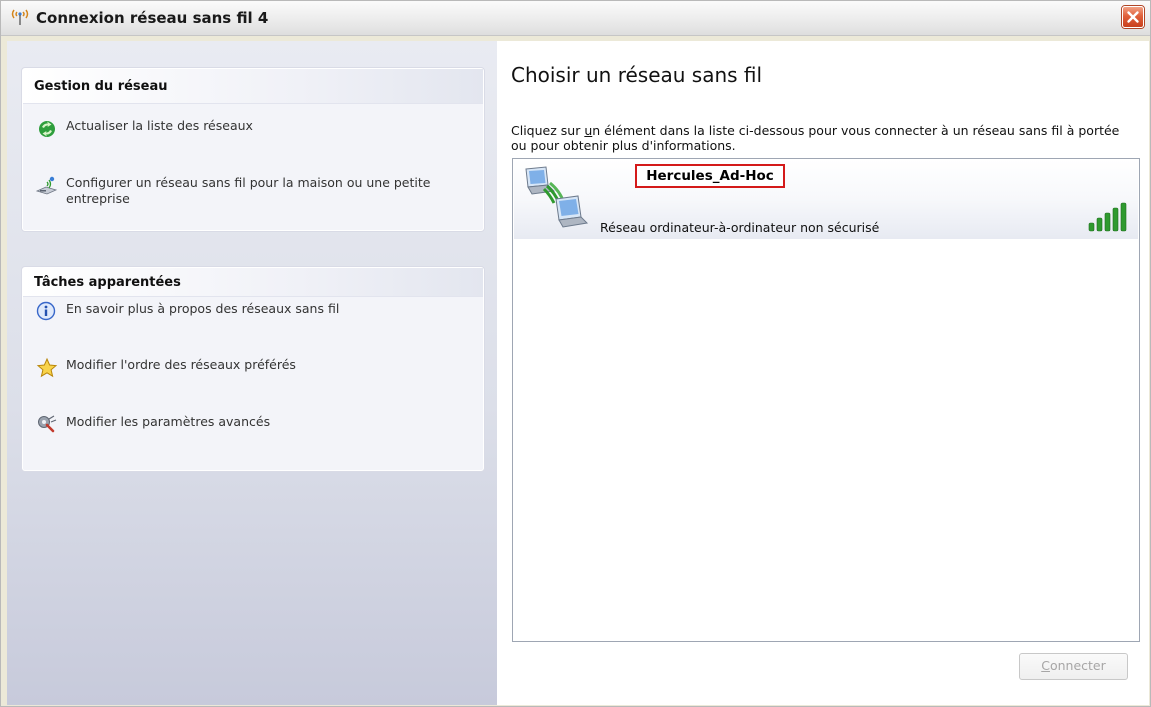 The image size is (1151, 707). What do you see at coordinates (159, 125) in the screenshot?
I see `refresh-network-list-label: Actualiser la liste des réseaux` at bounding box center [159, 125].